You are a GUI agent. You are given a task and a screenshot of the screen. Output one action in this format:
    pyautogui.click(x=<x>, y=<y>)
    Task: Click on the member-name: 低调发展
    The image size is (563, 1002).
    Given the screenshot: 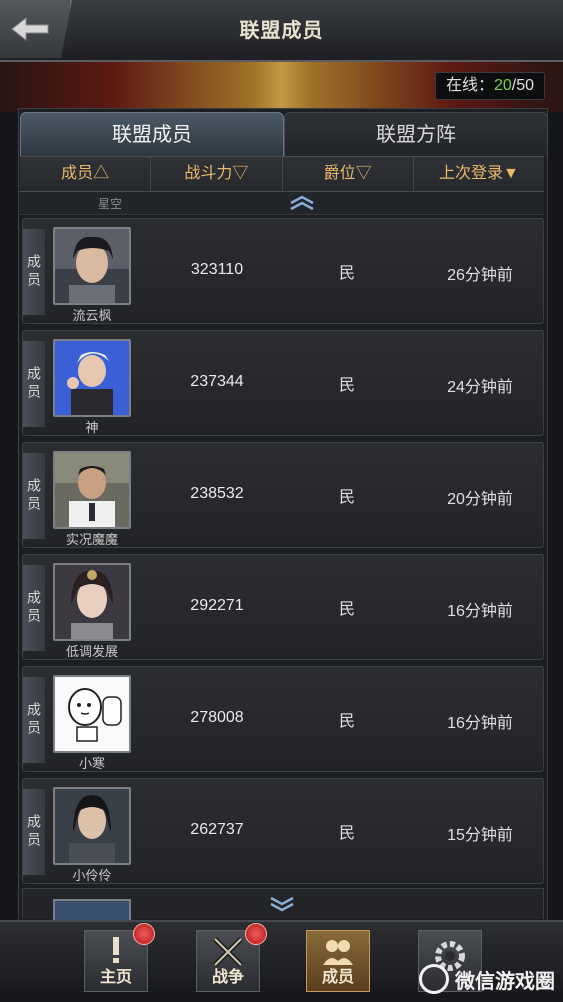 What is the action you would take?
    pyautogui.click(x=91, y=651)
    